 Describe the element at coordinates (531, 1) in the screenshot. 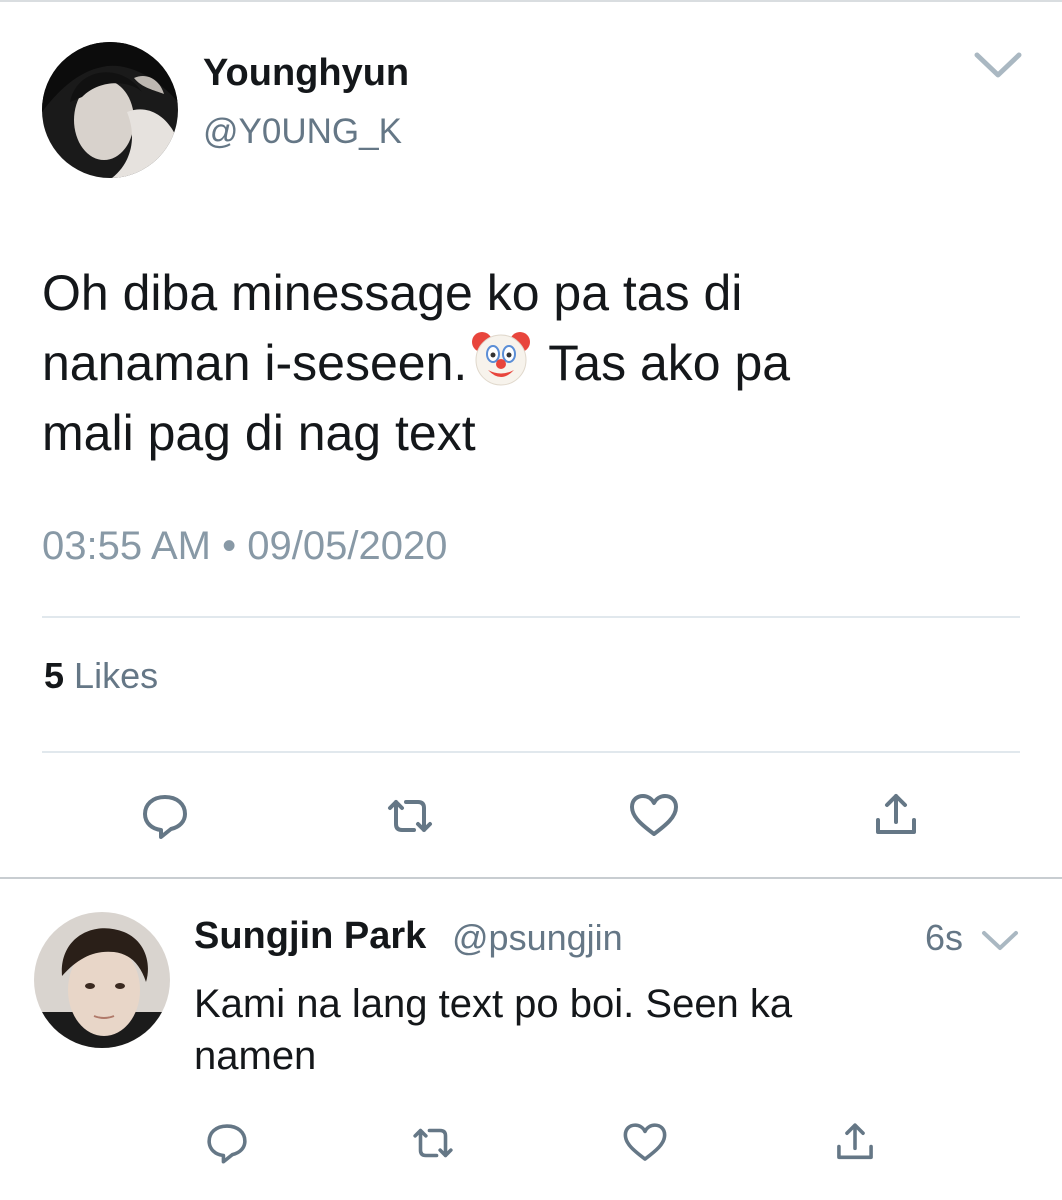

I see `top-border` at that location.